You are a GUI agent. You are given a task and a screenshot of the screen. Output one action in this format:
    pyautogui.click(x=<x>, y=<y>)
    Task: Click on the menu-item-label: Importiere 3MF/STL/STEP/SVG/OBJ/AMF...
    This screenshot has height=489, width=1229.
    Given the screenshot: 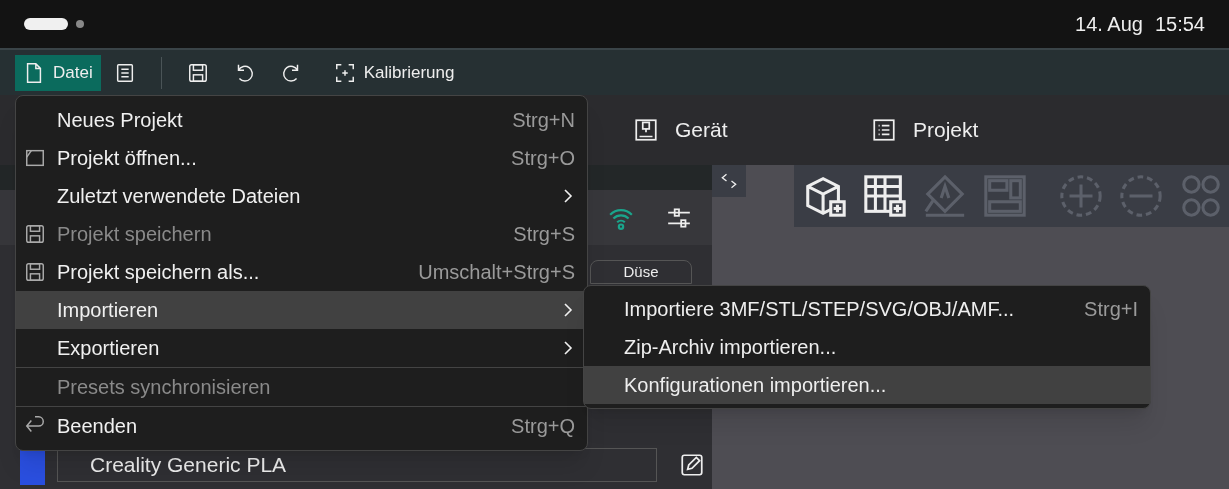 What is the action you would take?
    pyautogui.click(x=819, y=309)
    